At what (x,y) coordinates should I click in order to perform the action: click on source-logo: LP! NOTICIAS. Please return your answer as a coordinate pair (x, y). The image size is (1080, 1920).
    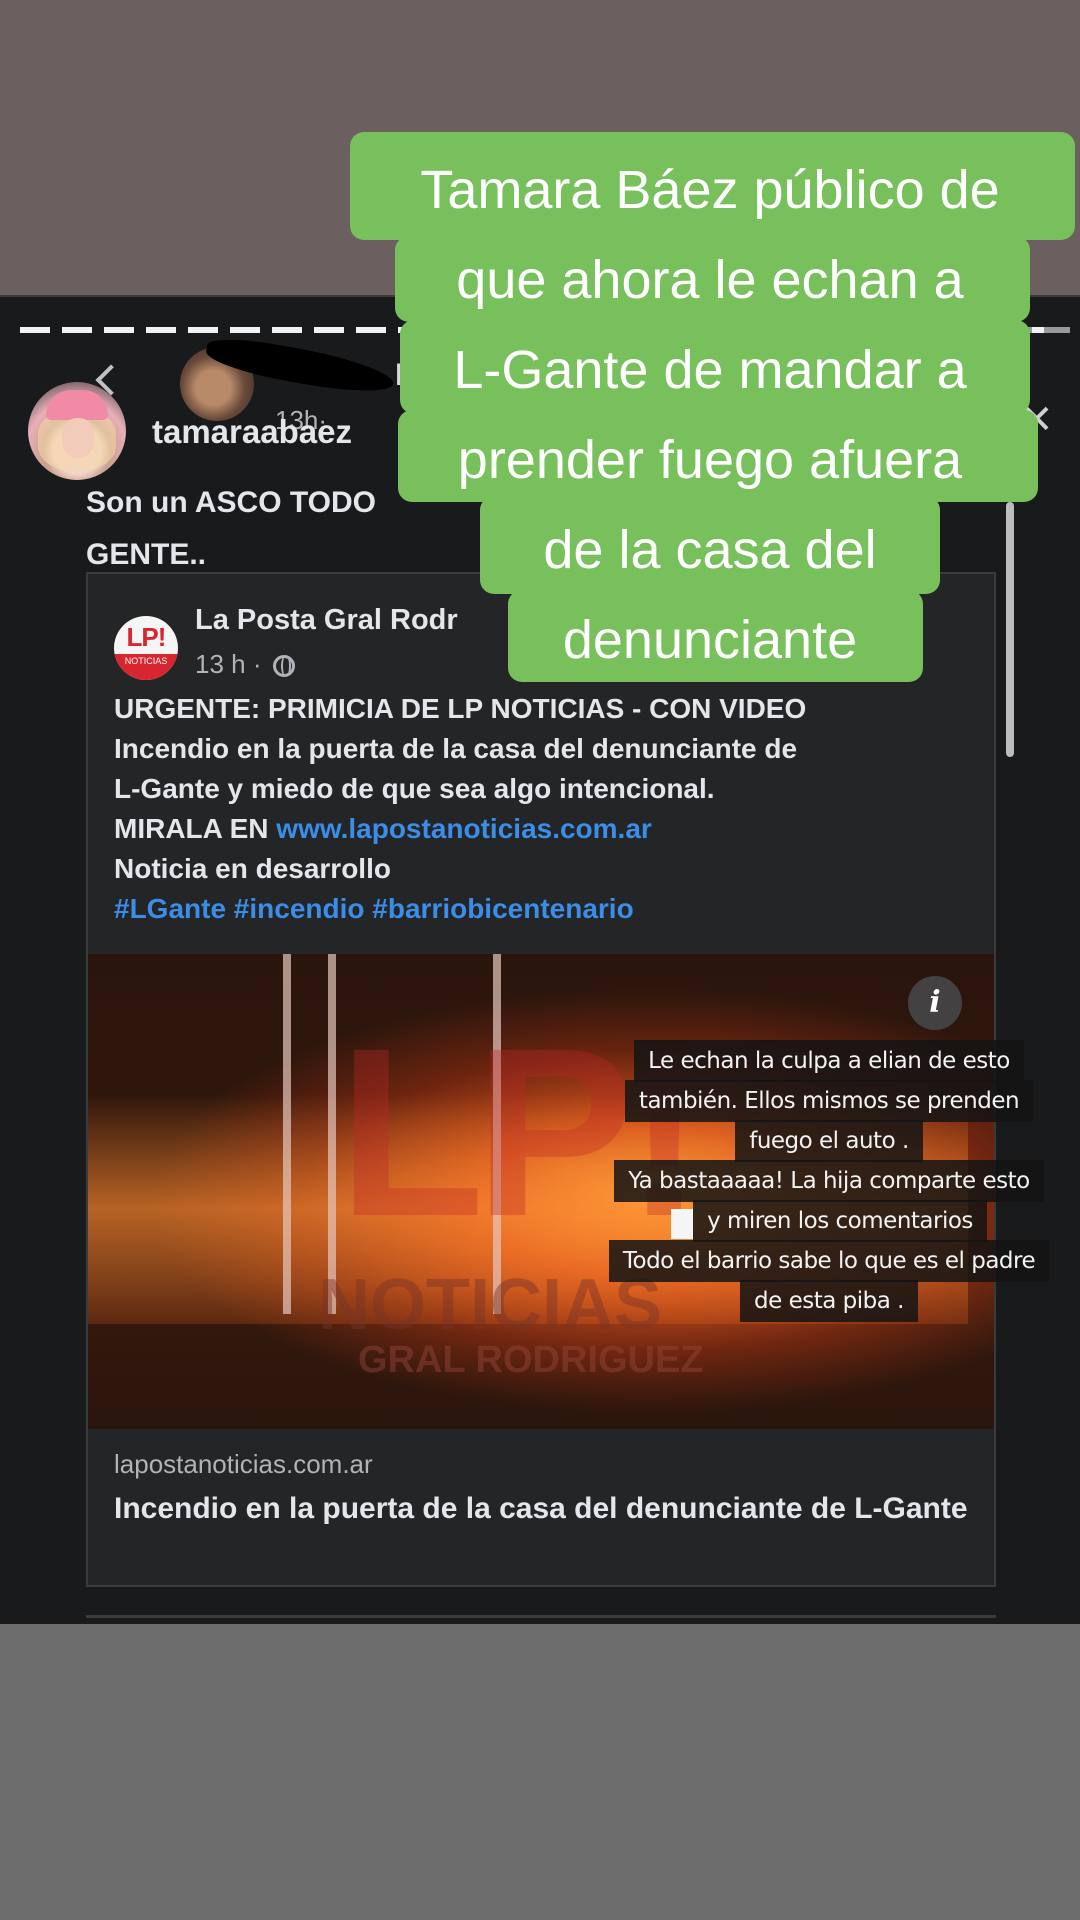
    Looking at the image, I should click on (146, 648).